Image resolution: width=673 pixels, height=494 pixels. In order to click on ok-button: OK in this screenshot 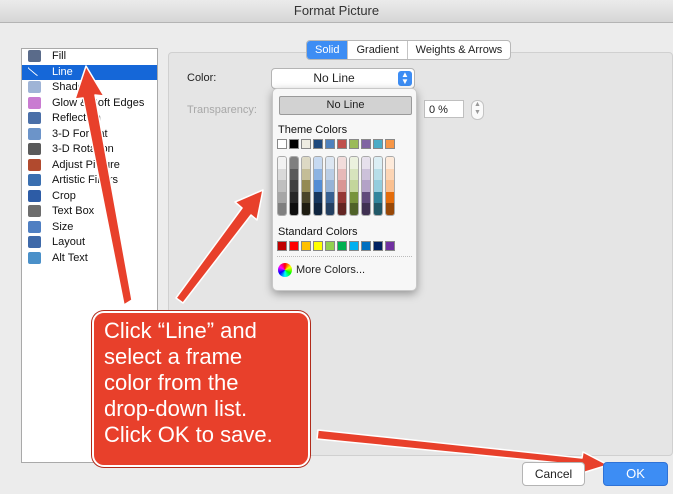, I will do `click(635, 474)`.